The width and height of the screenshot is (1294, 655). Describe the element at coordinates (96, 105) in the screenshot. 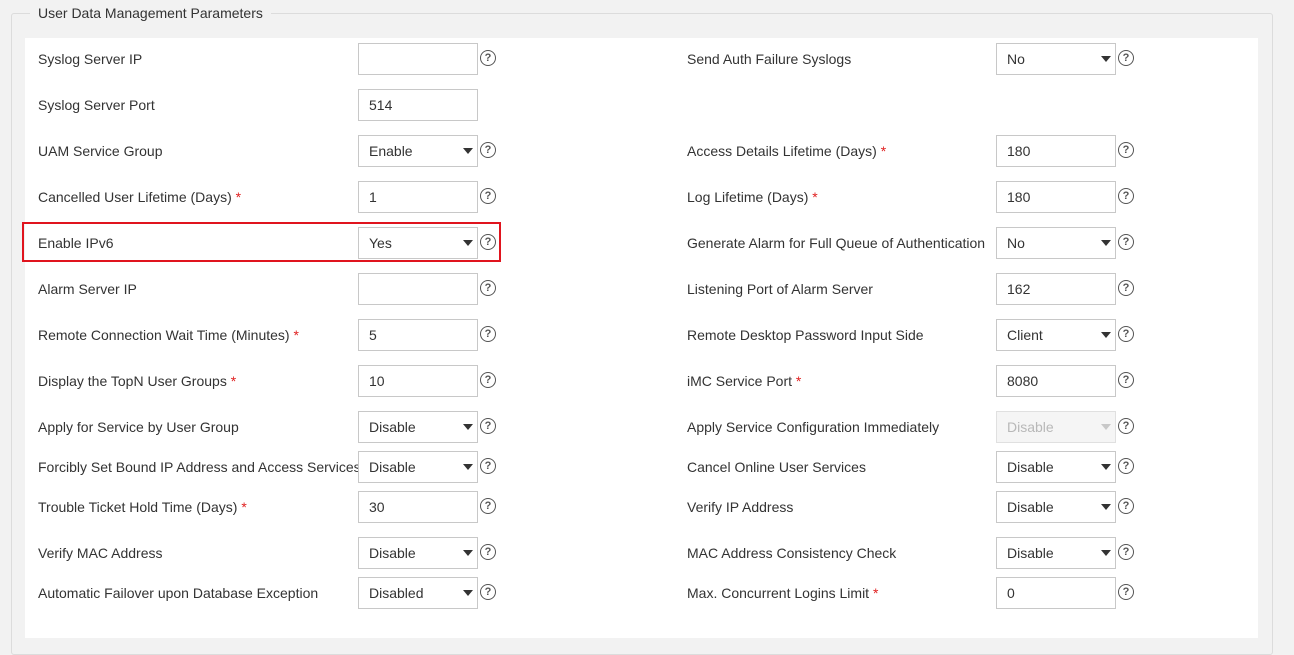

I see `syslog-server-port-label: Syslog Server Port` at that location.